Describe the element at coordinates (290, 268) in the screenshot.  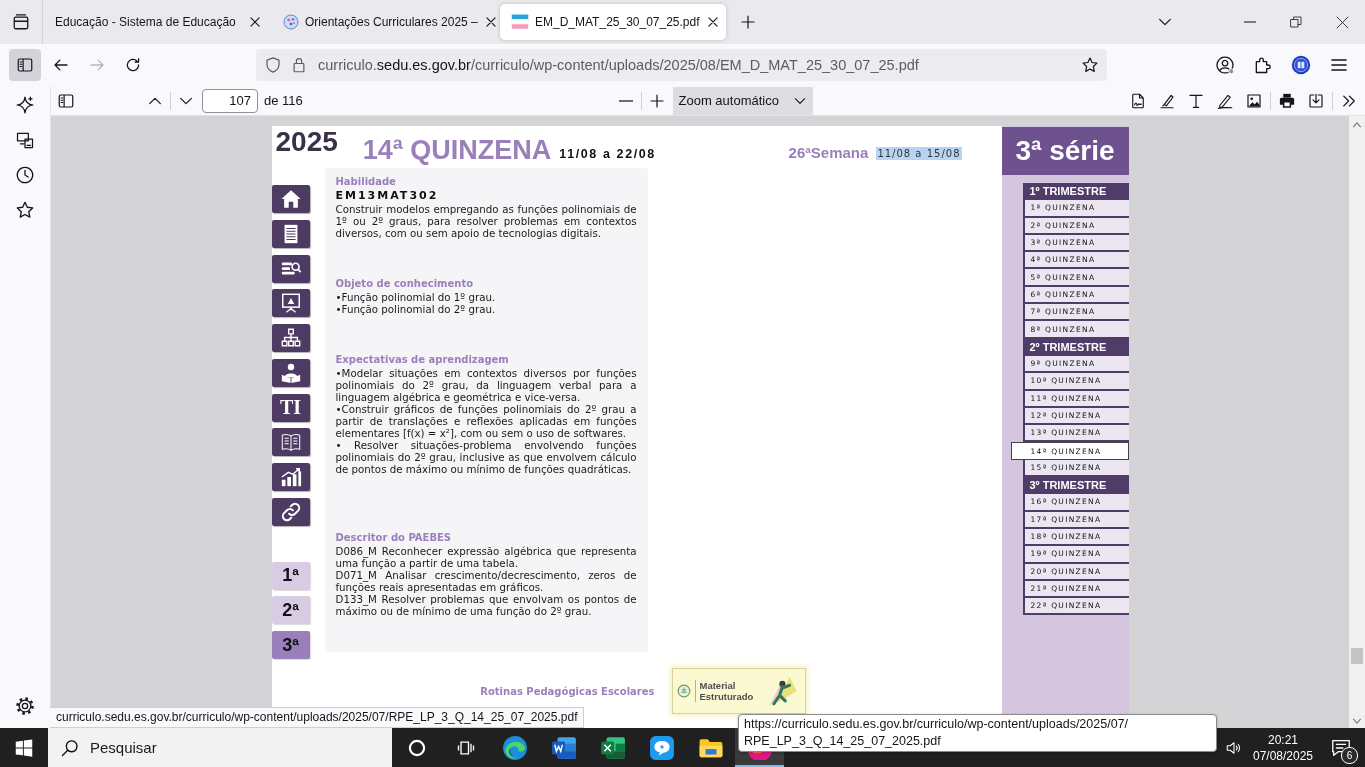
I see `search-list-button` at that location.